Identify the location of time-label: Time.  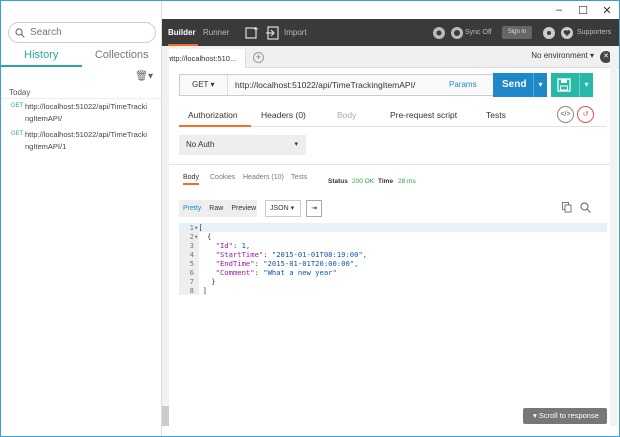
(385, 181).